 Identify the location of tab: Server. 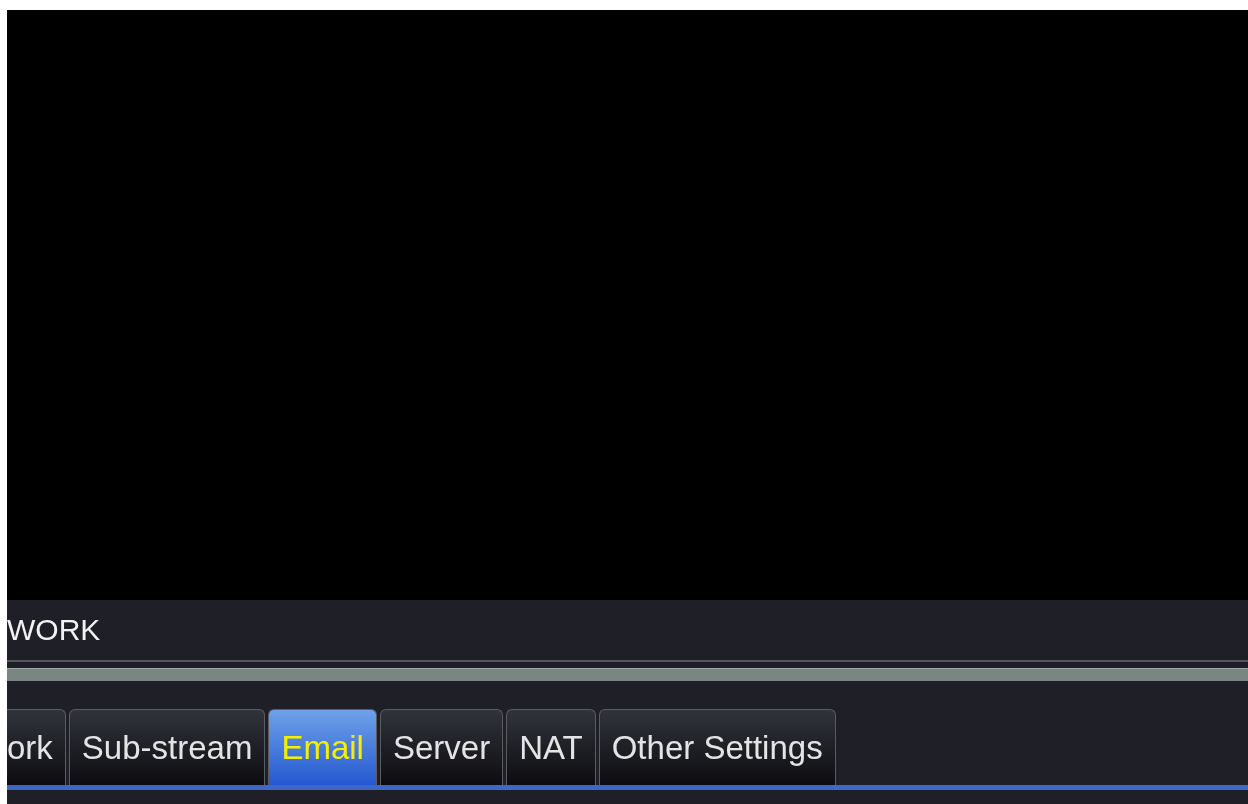
(441, 747).